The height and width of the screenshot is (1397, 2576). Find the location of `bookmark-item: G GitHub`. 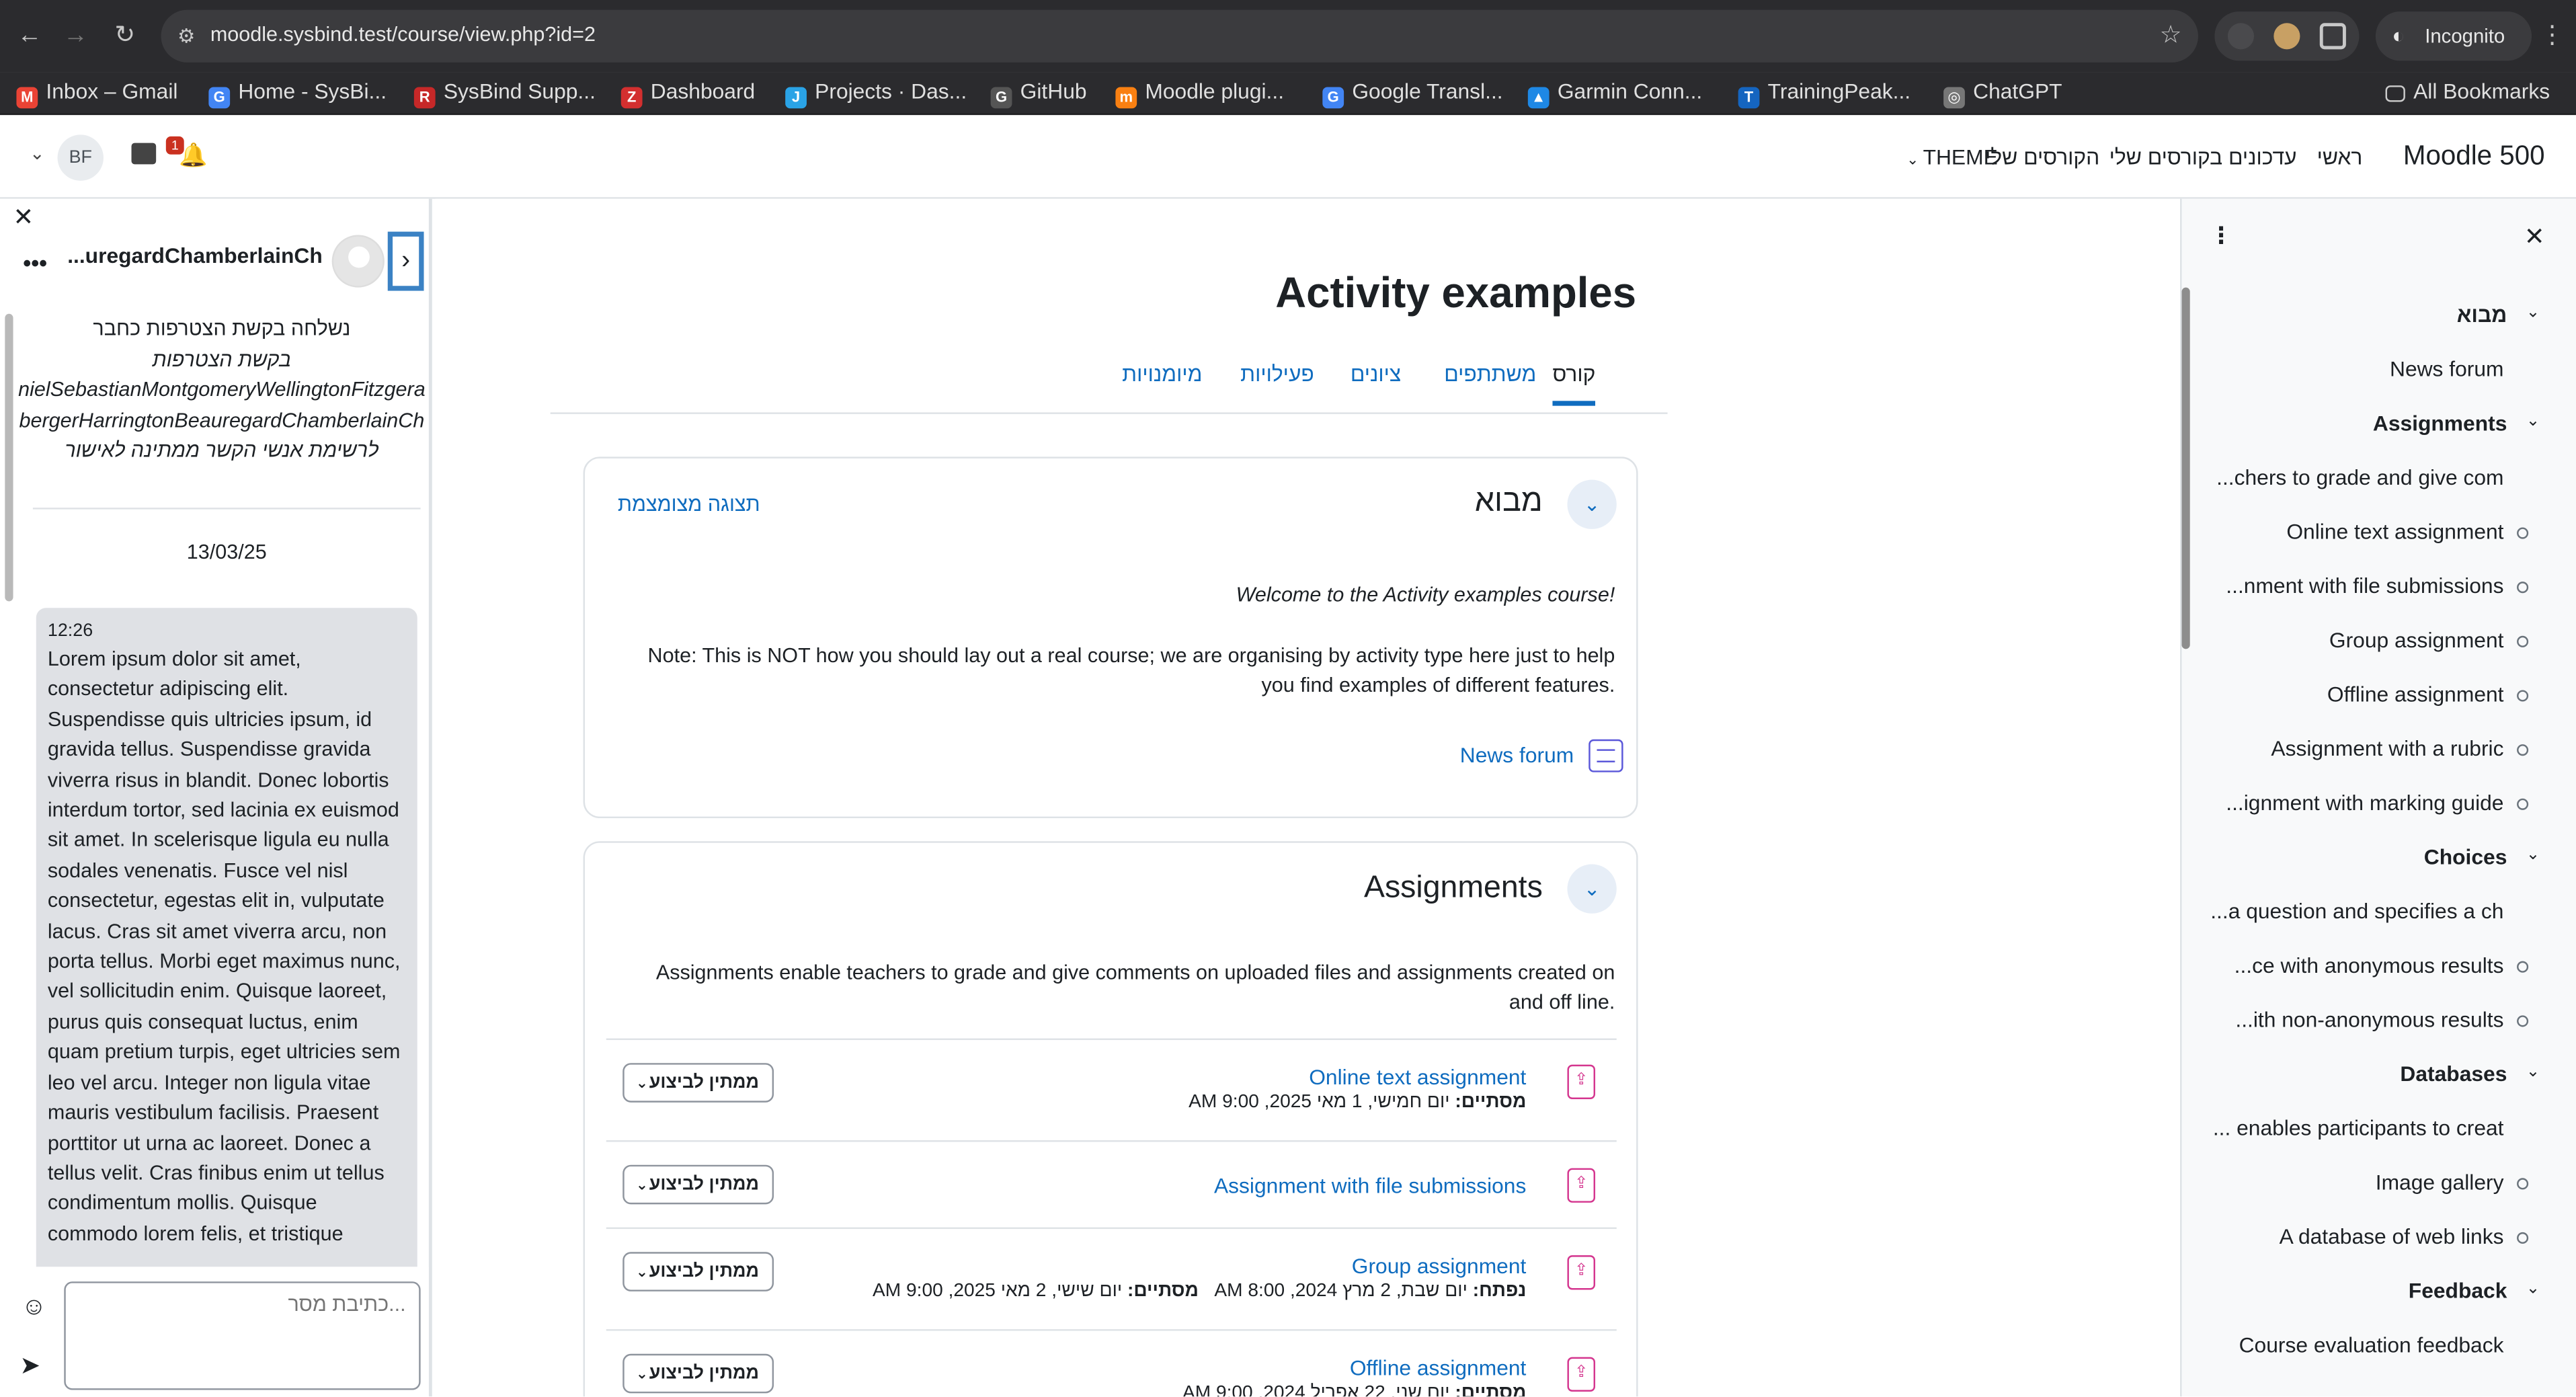

bookmark-item: G GitHub is located at coordinates (1038, 92).